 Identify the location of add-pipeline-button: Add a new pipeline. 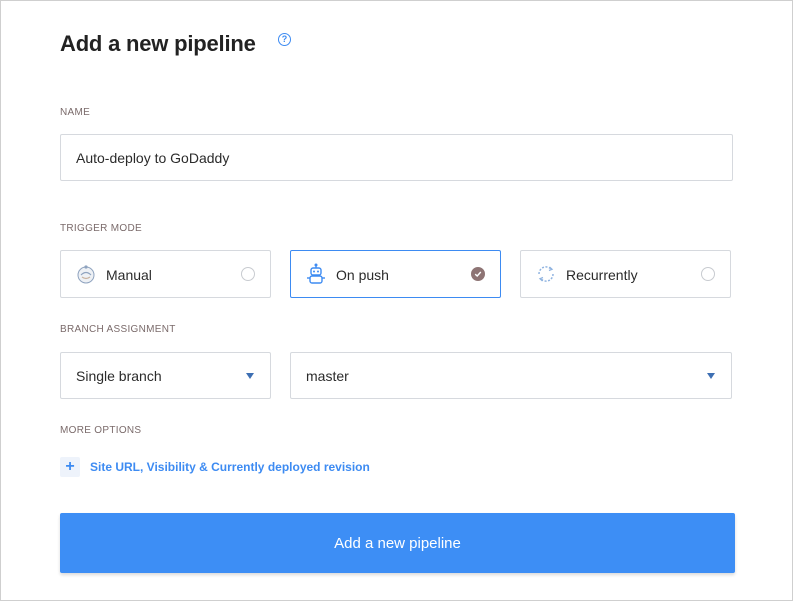
(397, 543).